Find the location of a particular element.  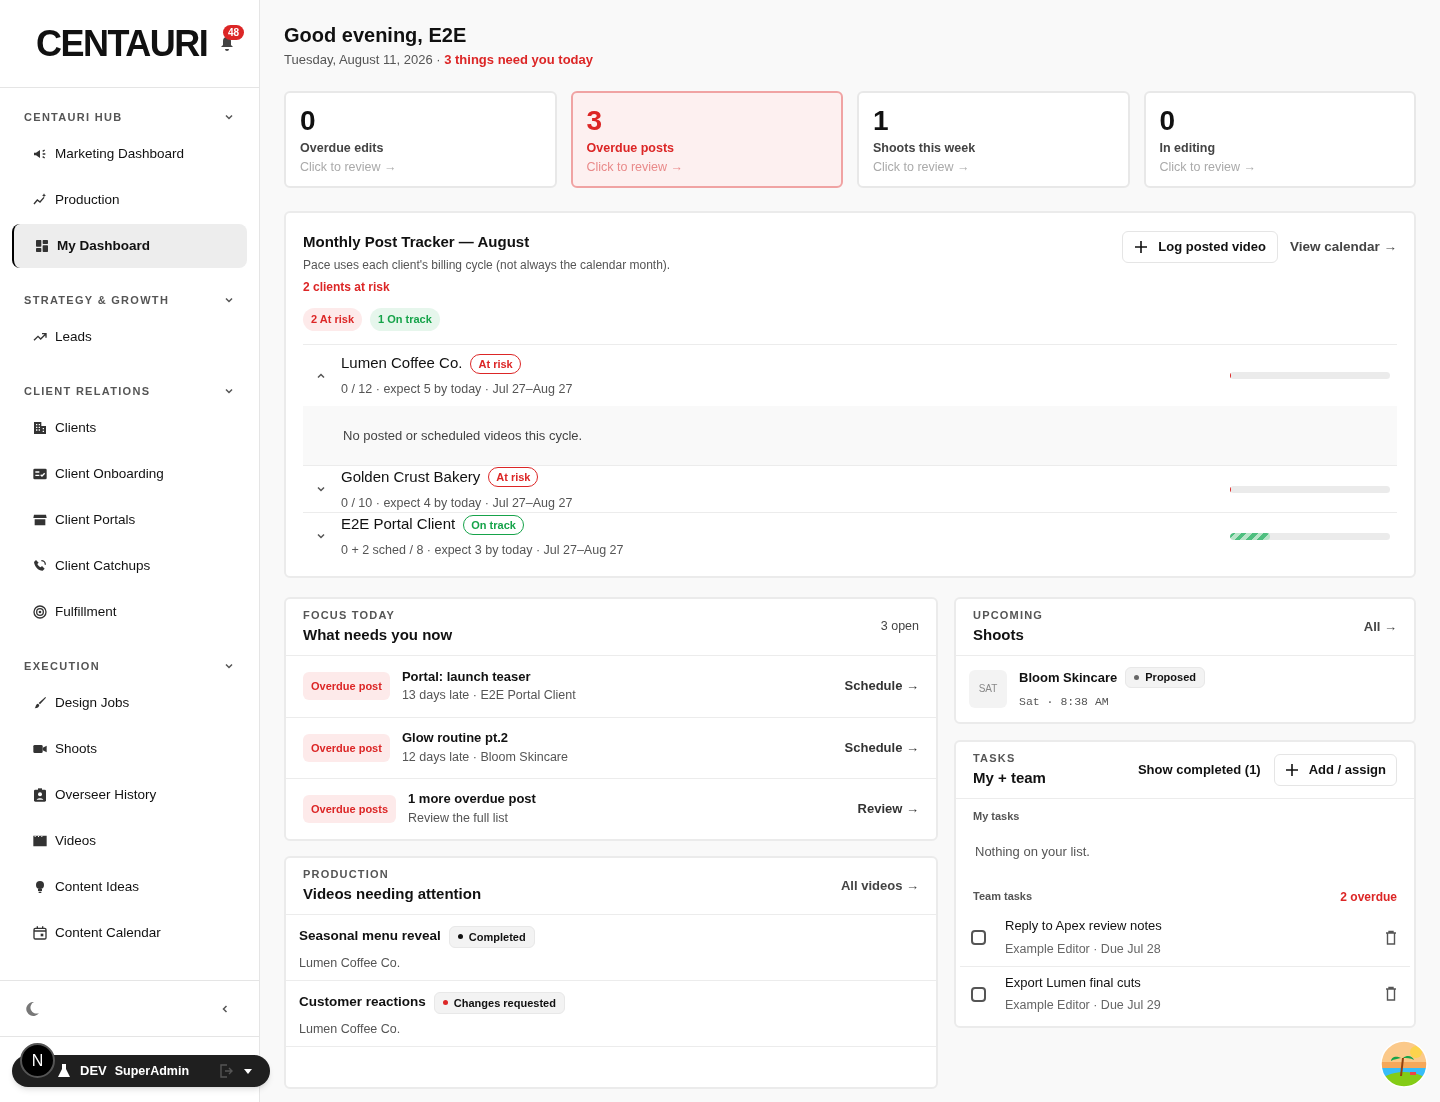

nav-item: Client Onboarding is located at coordinates (129, 474).